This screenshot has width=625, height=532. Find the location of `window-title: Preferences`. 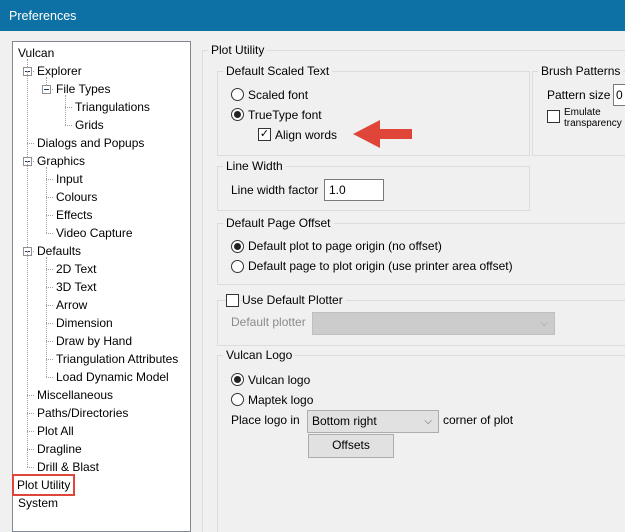

window-title: Preferences is located at coordinates (43, 16).